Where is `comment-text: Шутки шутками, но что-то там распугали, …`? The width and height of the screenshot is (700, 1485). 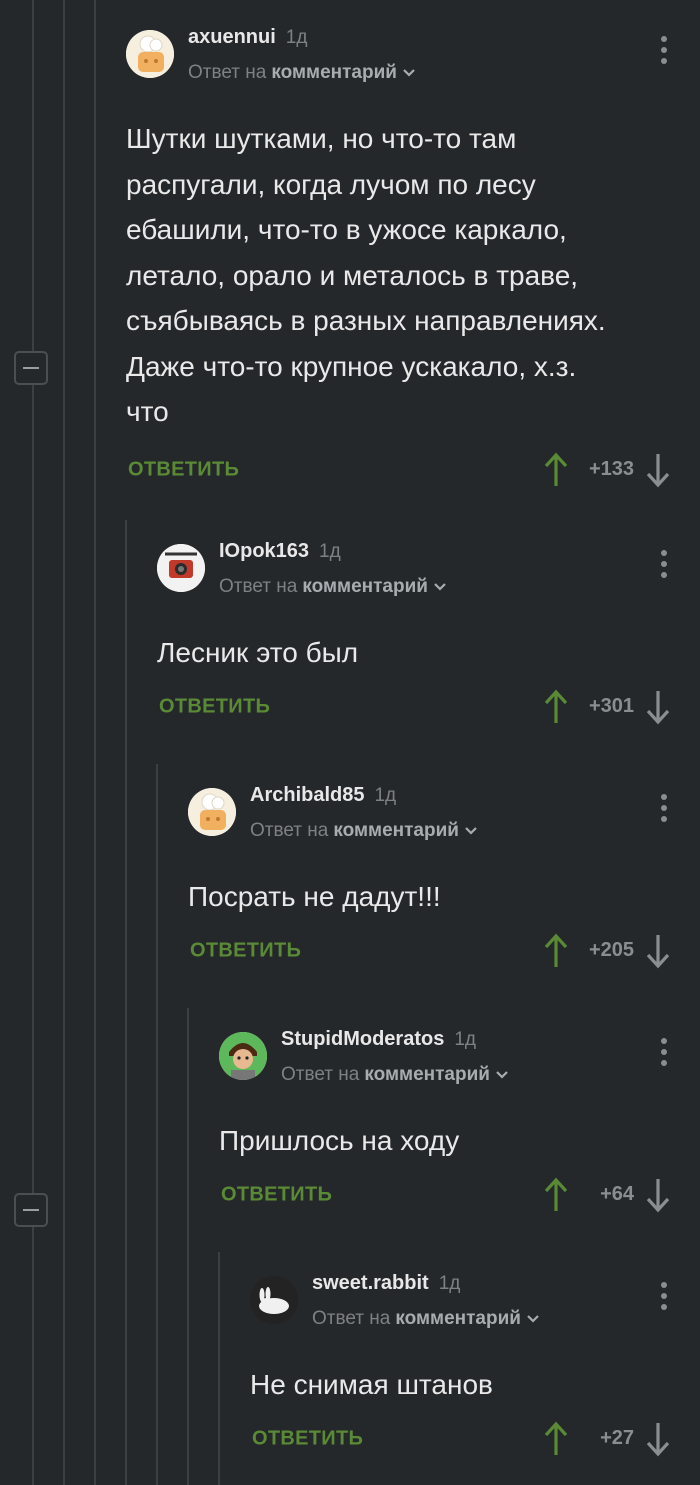
comment-text: Шутки шутками, но что-то там распугали, … is located at coordinates (366, 275).